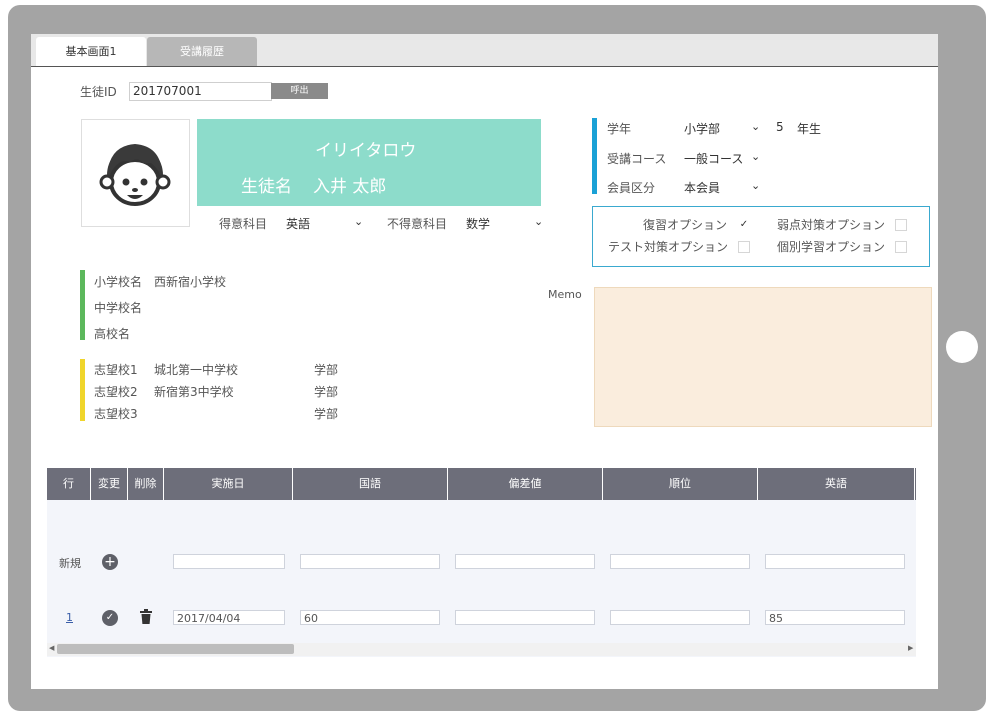 The height and width of the screenshot is (717, 992). What do you see at coordinates (98, 92) in the screenshot?
I see `student-id-label: 生徒ID` at bounding box center [98, 92].